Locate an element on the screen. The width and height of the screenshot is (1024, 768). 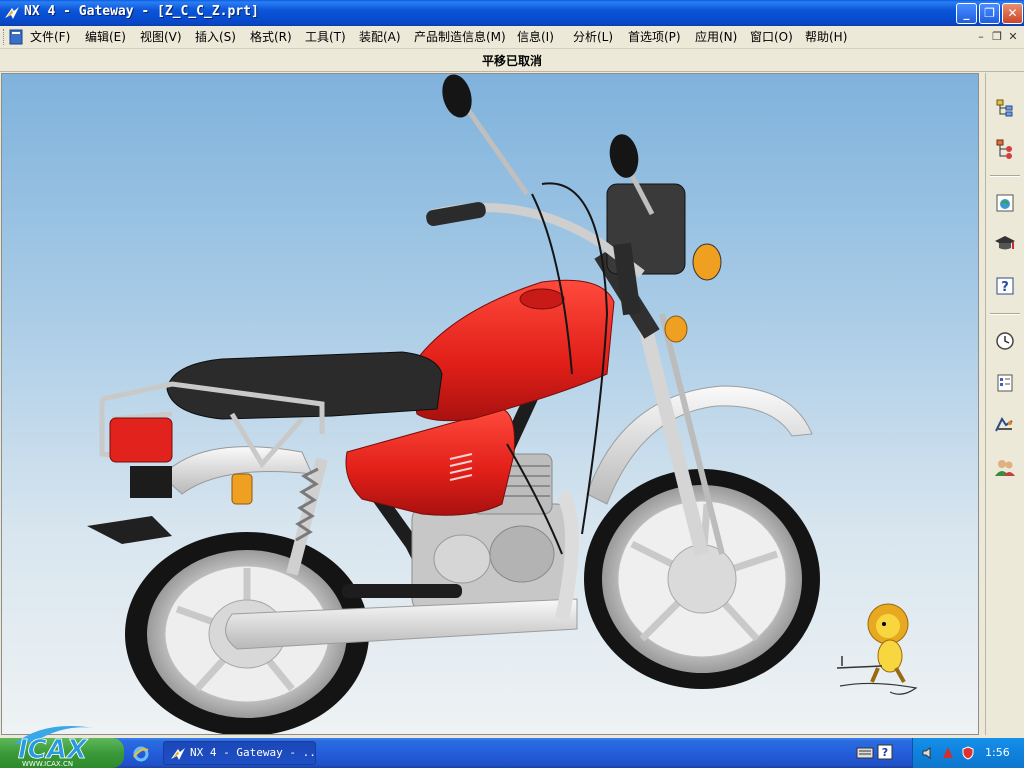
assembly-navigator-icon is located at coordinates (1004, 108).